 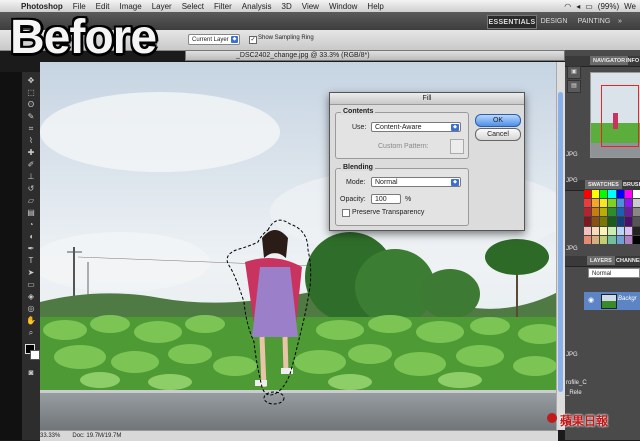 I want to click on contents-group-title: Contents, so click(x=358, y=111).